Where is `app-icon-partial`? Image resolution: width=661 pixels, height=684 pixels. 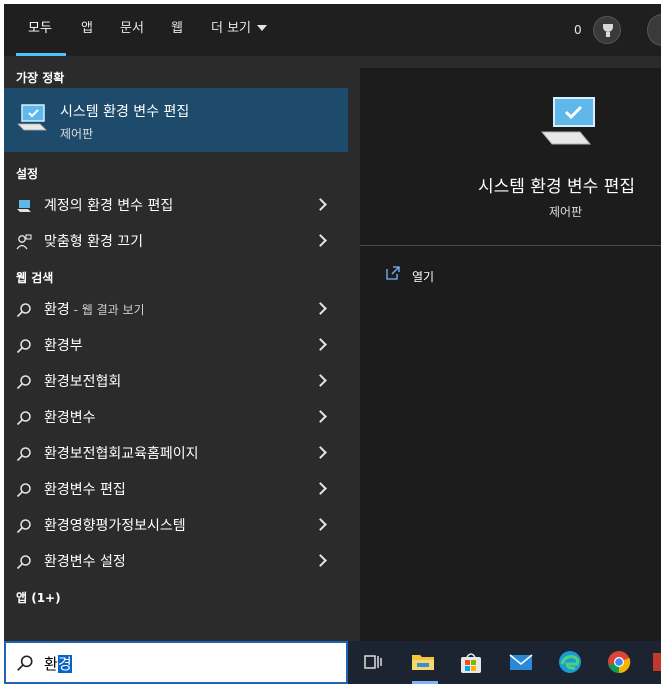
app-icon-partial is located at coordinates (657, 662).